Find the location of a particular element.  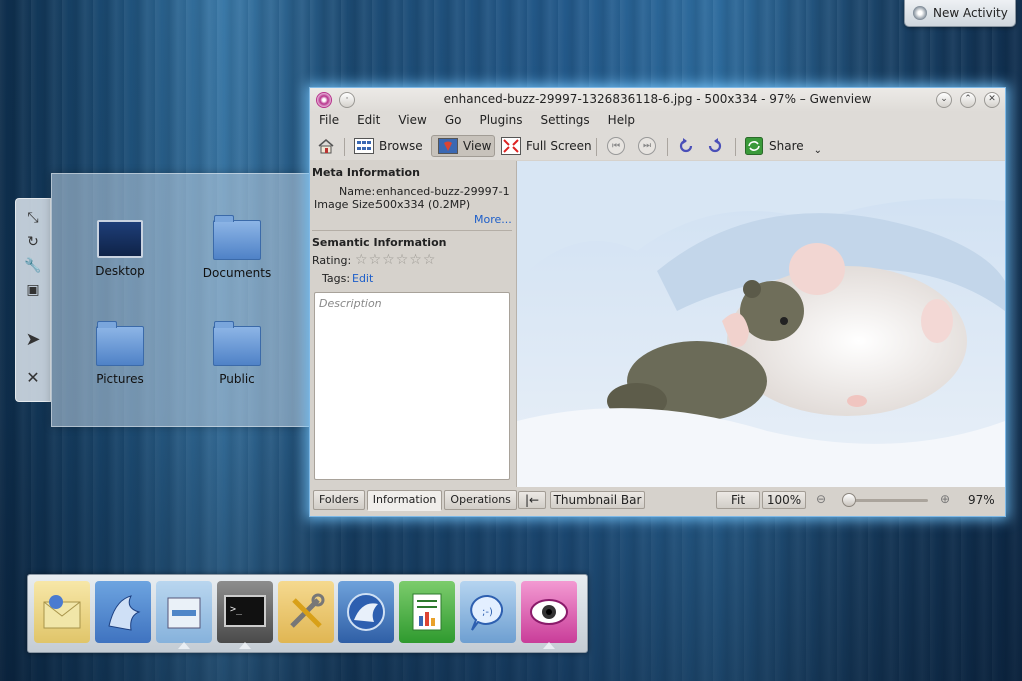

task-mail-app is located at coordinates (62, 612).